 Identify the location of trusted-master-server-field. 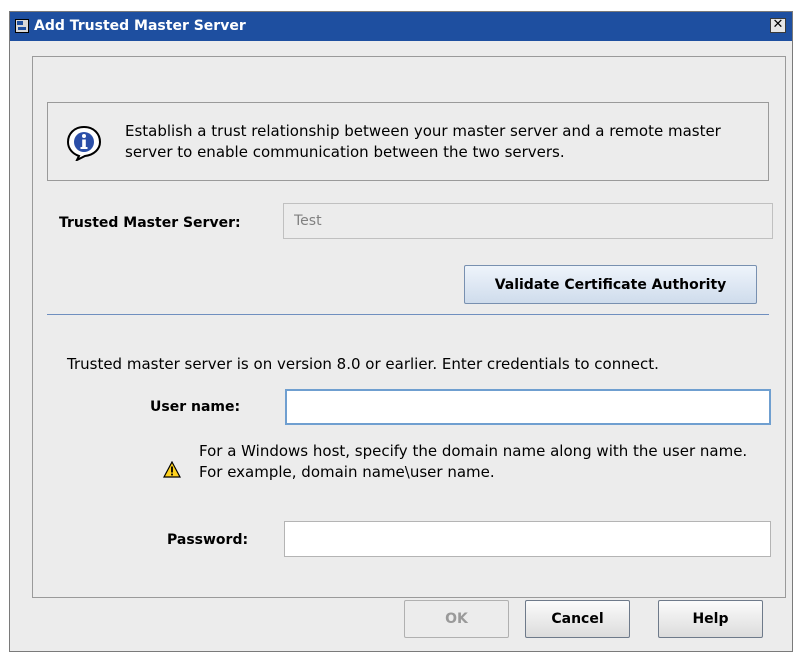
(528, 221).